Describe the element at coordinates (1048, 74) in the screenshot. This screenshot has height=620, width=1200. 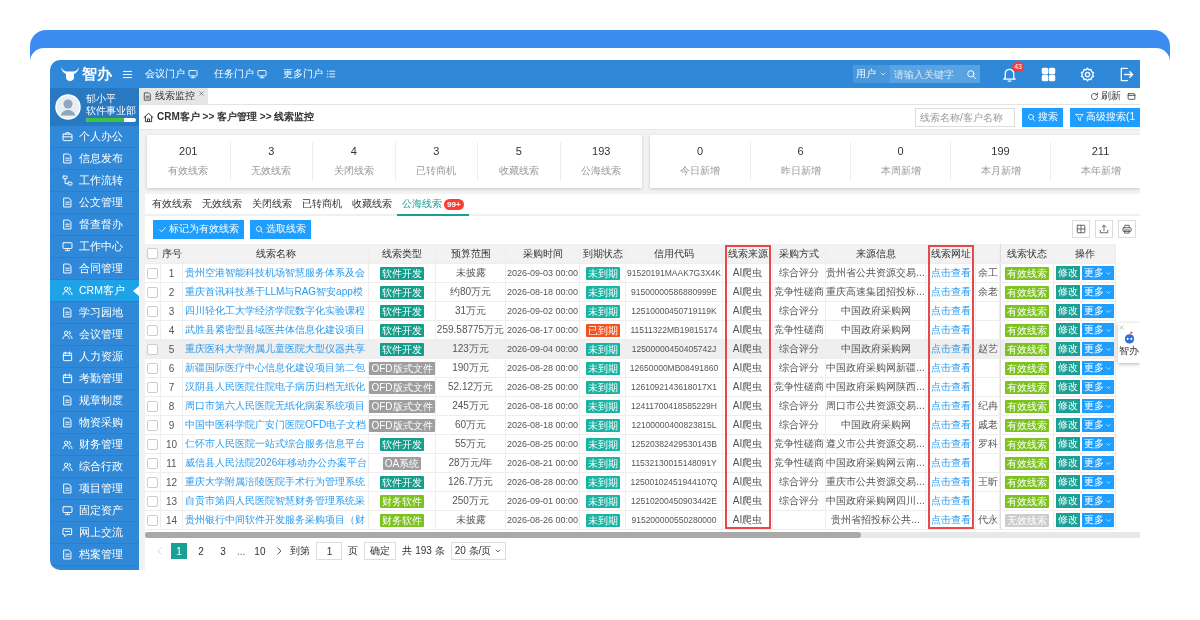
I see `apps-icon` at that location.